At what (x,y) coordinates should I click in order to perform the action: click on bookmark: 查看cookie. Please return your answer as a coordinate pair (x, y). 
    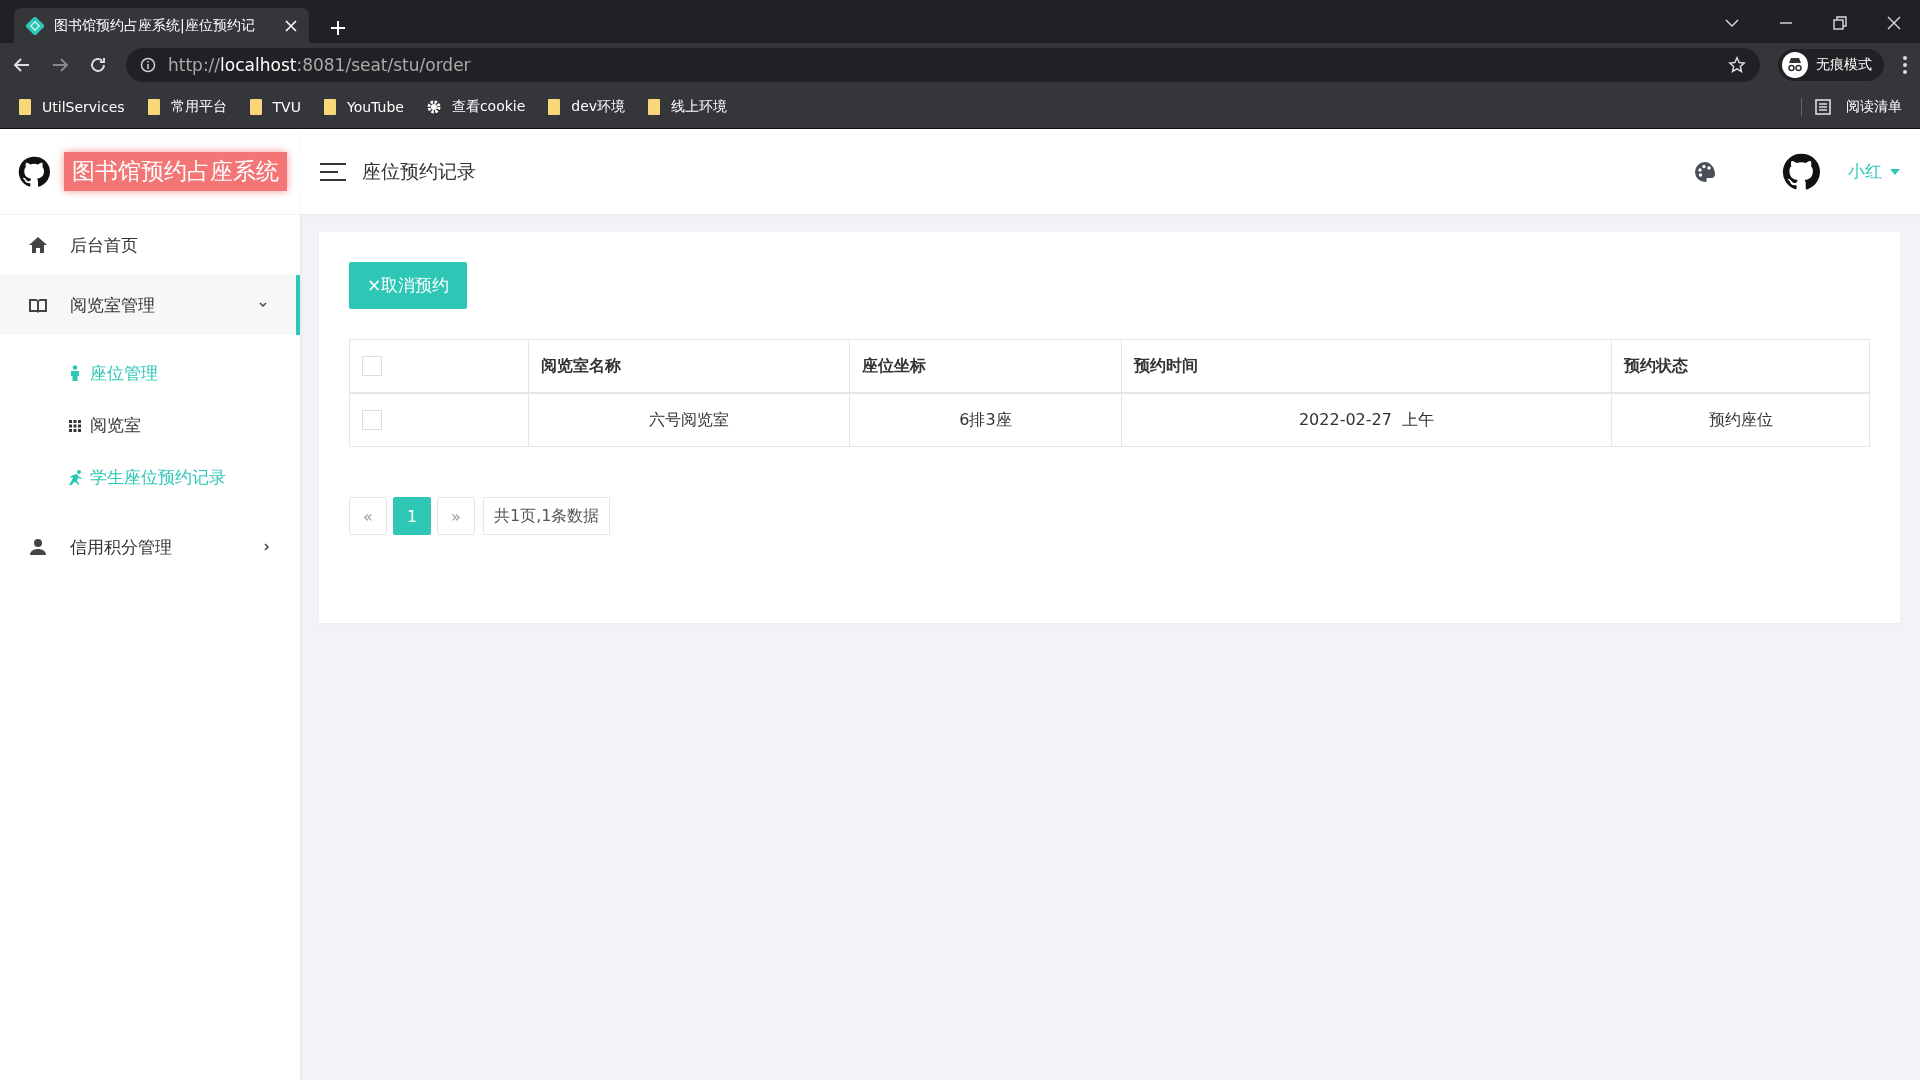
    Looking at the image, I should click on (475, 107).